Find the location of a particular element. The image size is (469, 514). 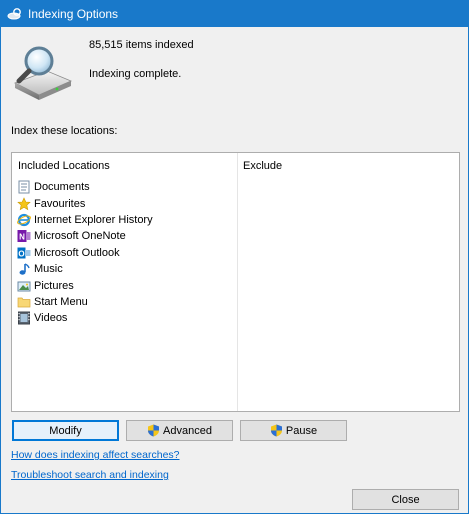

how-indexing-affects-searches-link: How does indexing affect searches? is located at coordinates (95, 455).